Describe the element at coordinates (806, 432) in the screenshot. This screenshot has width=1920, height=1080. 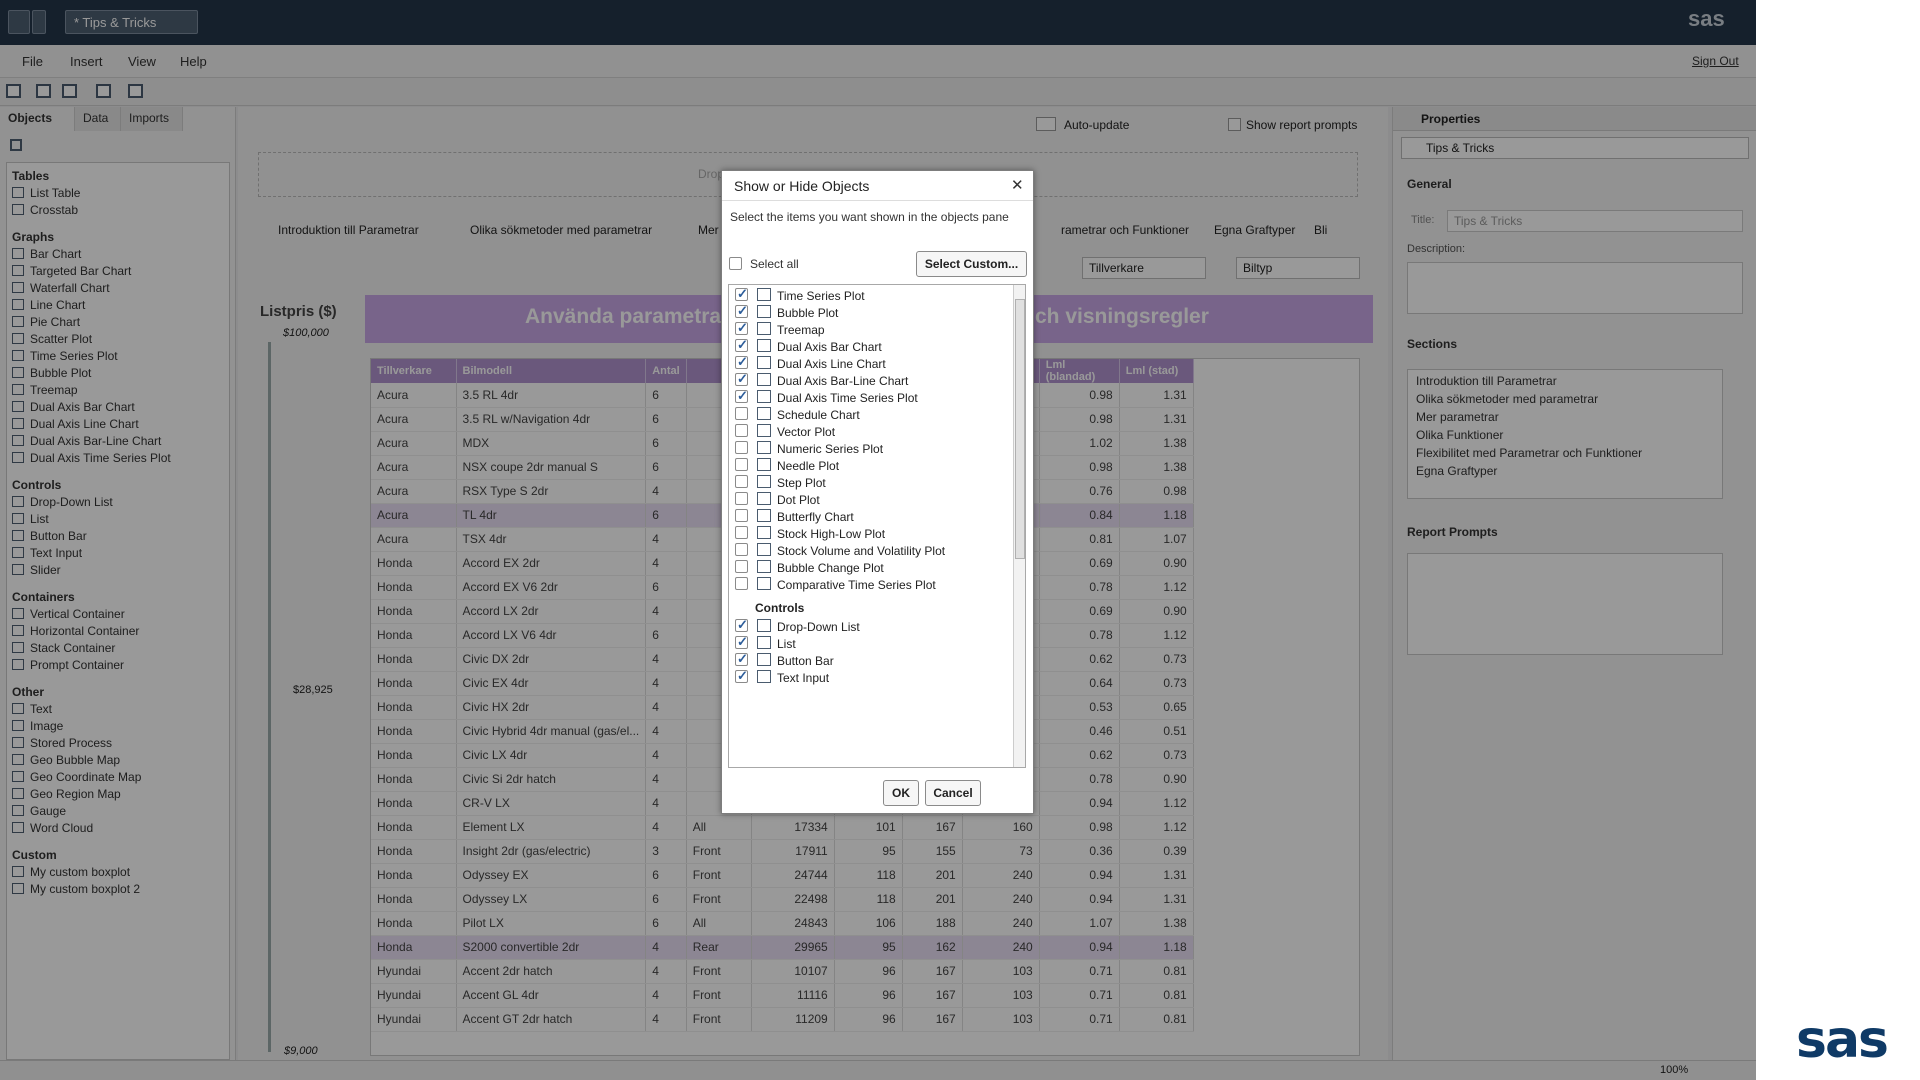
I see `checklist-item-label: Vector Plot` at that location.